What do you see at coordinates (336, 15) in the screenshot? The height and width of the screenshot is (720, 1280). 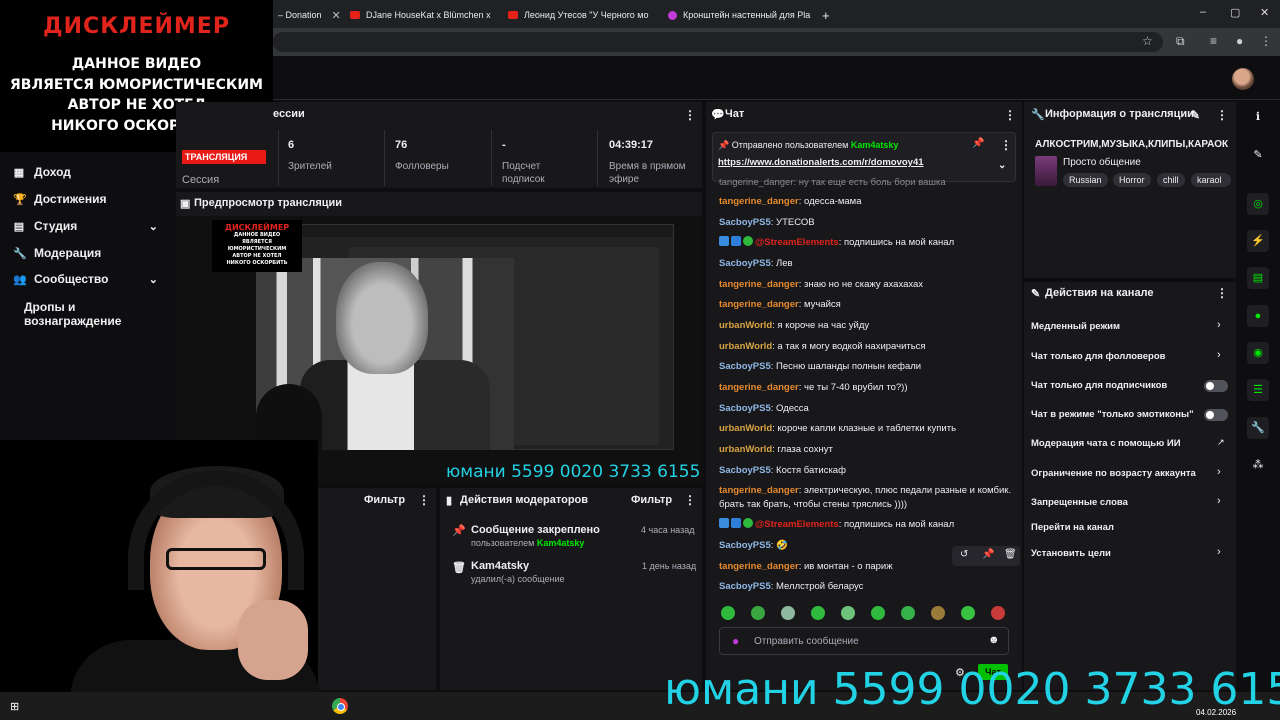 I see `close-icon: ✕` at bounding box center [336, 15].